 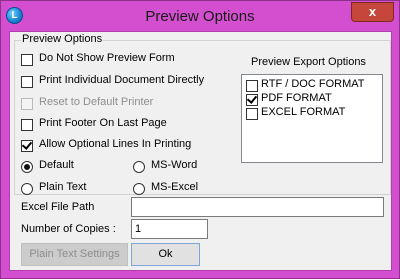 I want to click on do-not-show-preview-form-label: Do Not Show Preview Form, so click(x=107, y=58).